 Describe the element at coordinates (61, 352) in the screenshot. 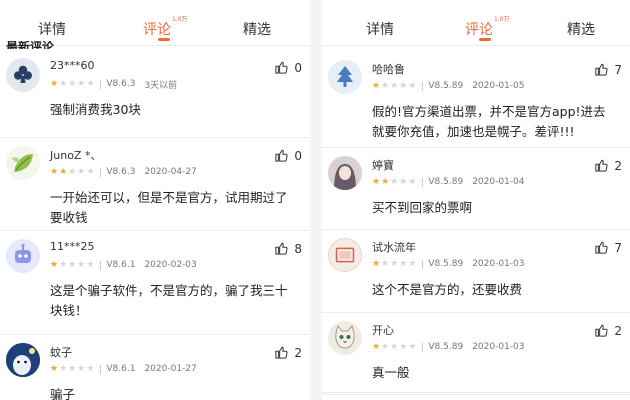

I see `review-username: 蚊子` at that location.